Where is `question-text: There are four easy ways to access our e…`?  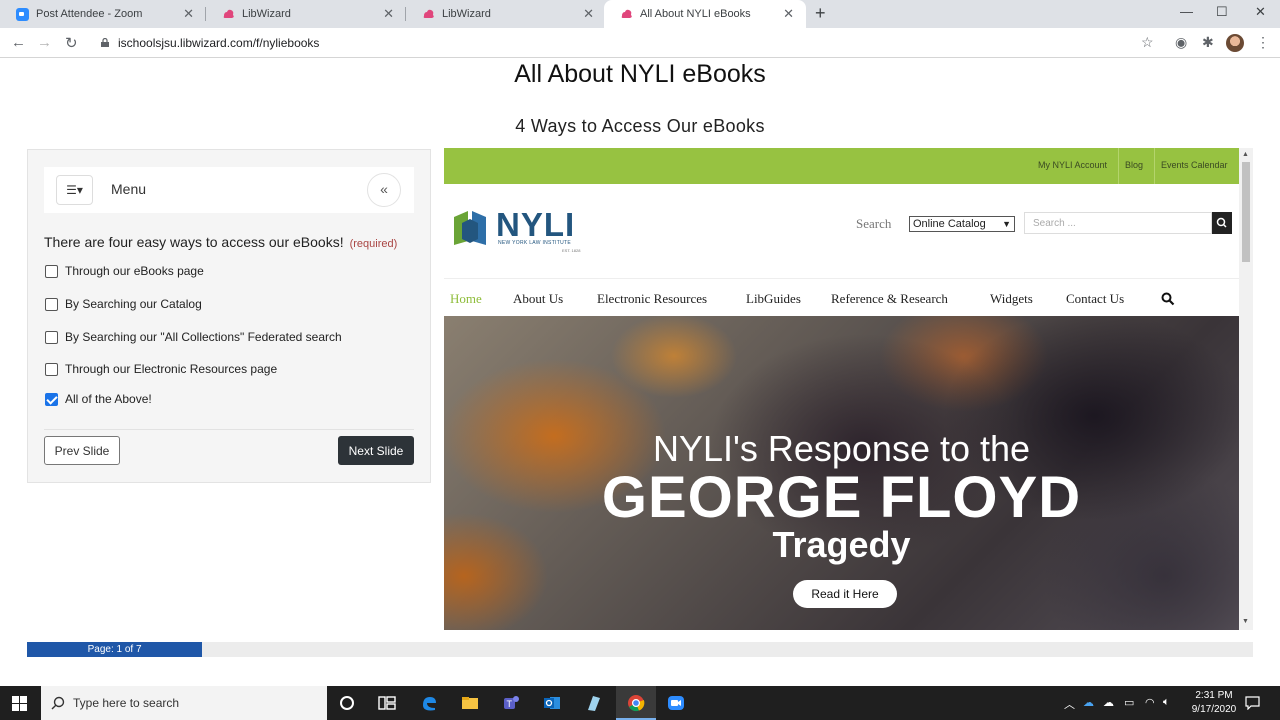
question-text: There are four easy ways to access our e… is located at coordinates (220, 242).